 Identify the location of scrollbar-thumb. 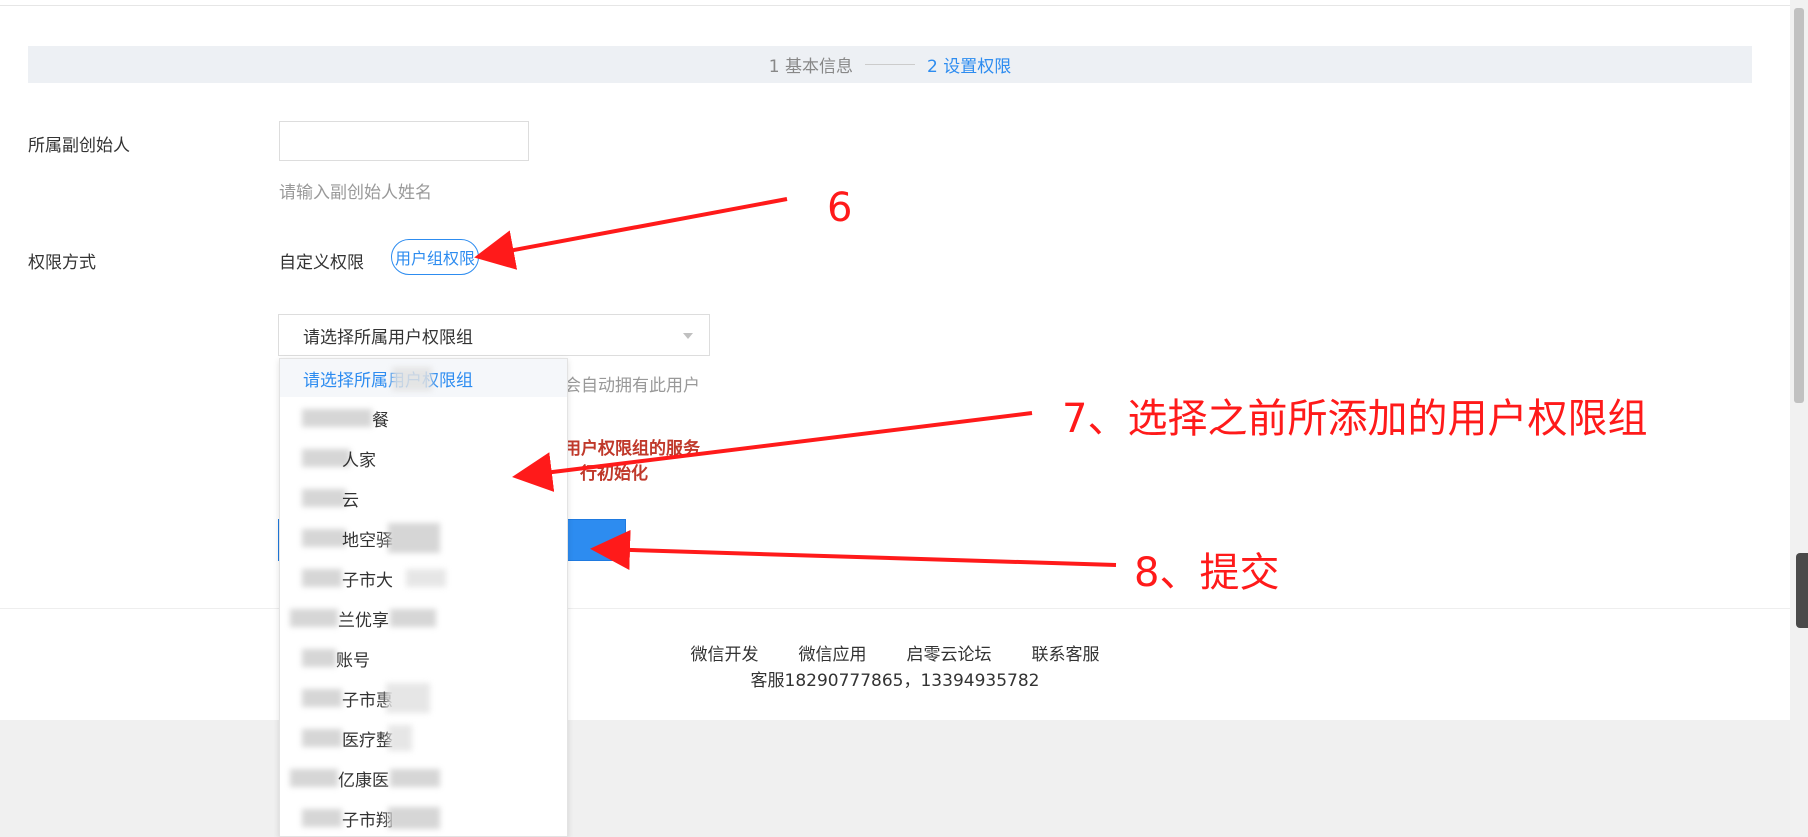
(1799, 205).